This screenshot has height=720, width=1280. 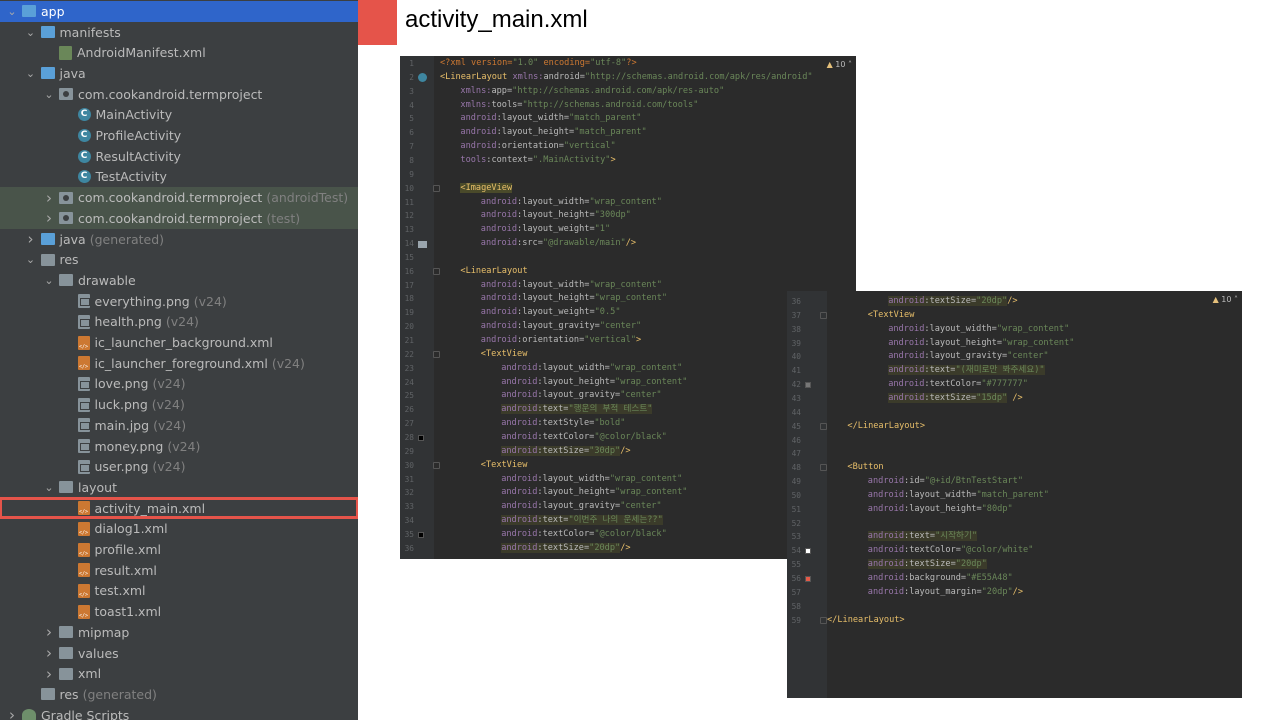 What do you see at coordinates (628, 244) in the screenshot?
I see `code-line: 14 android:src="@drawable/main"/>` at bounding box center [628, 244].